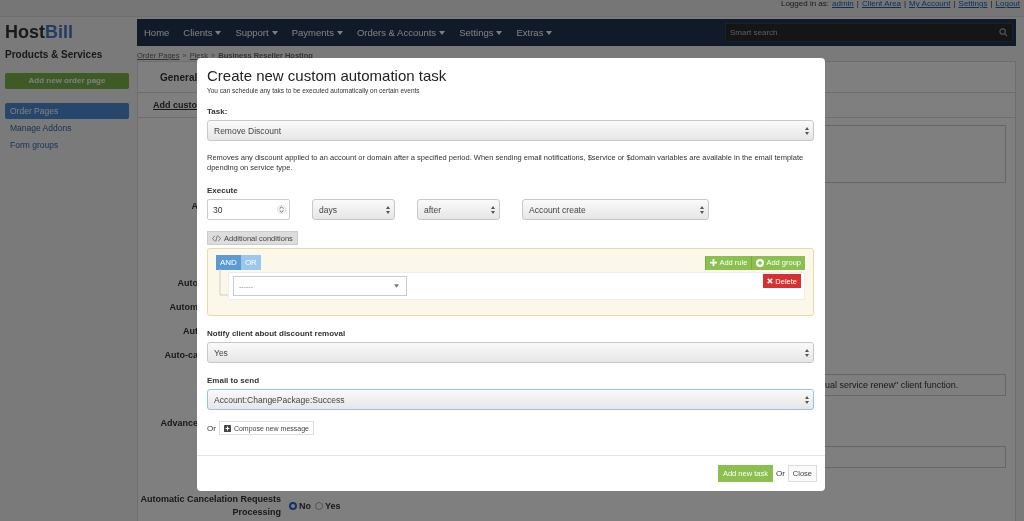  I want to click on number-field: 30, so click(248, 209).